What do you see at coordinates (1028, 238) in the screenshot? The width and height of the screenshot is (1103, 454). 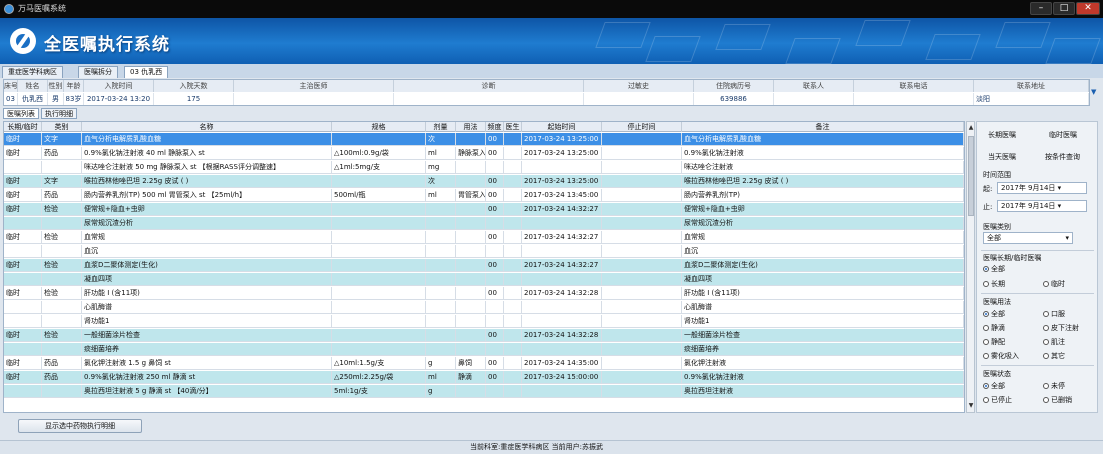 I see `category-select: 全部 ▾` at bounding box center [1028, 238].